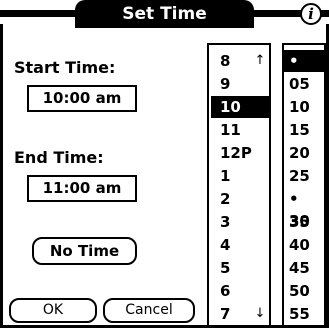  I want to click on hour-list-item: 11, so click(240, 130).